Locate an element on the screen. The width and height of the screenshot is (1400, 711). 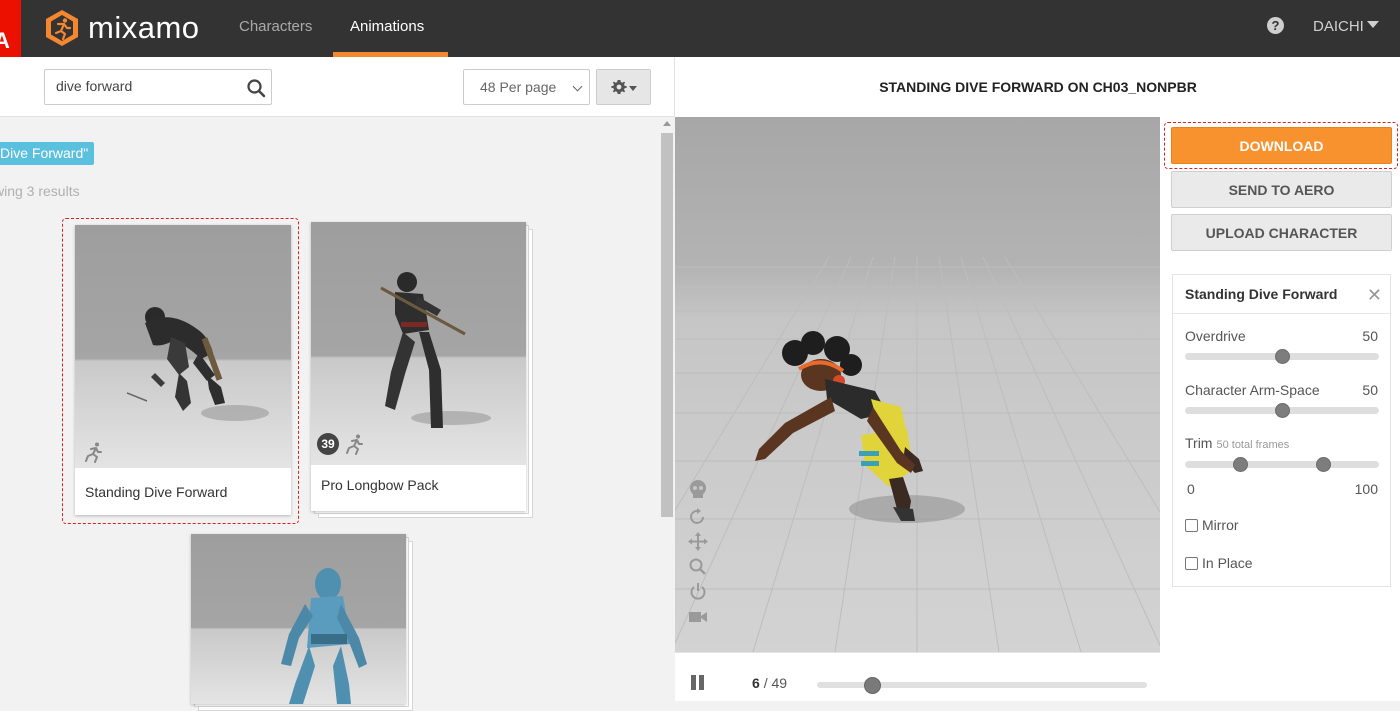
arm-space-slider-thumb is located at coordinates (1282, 410).